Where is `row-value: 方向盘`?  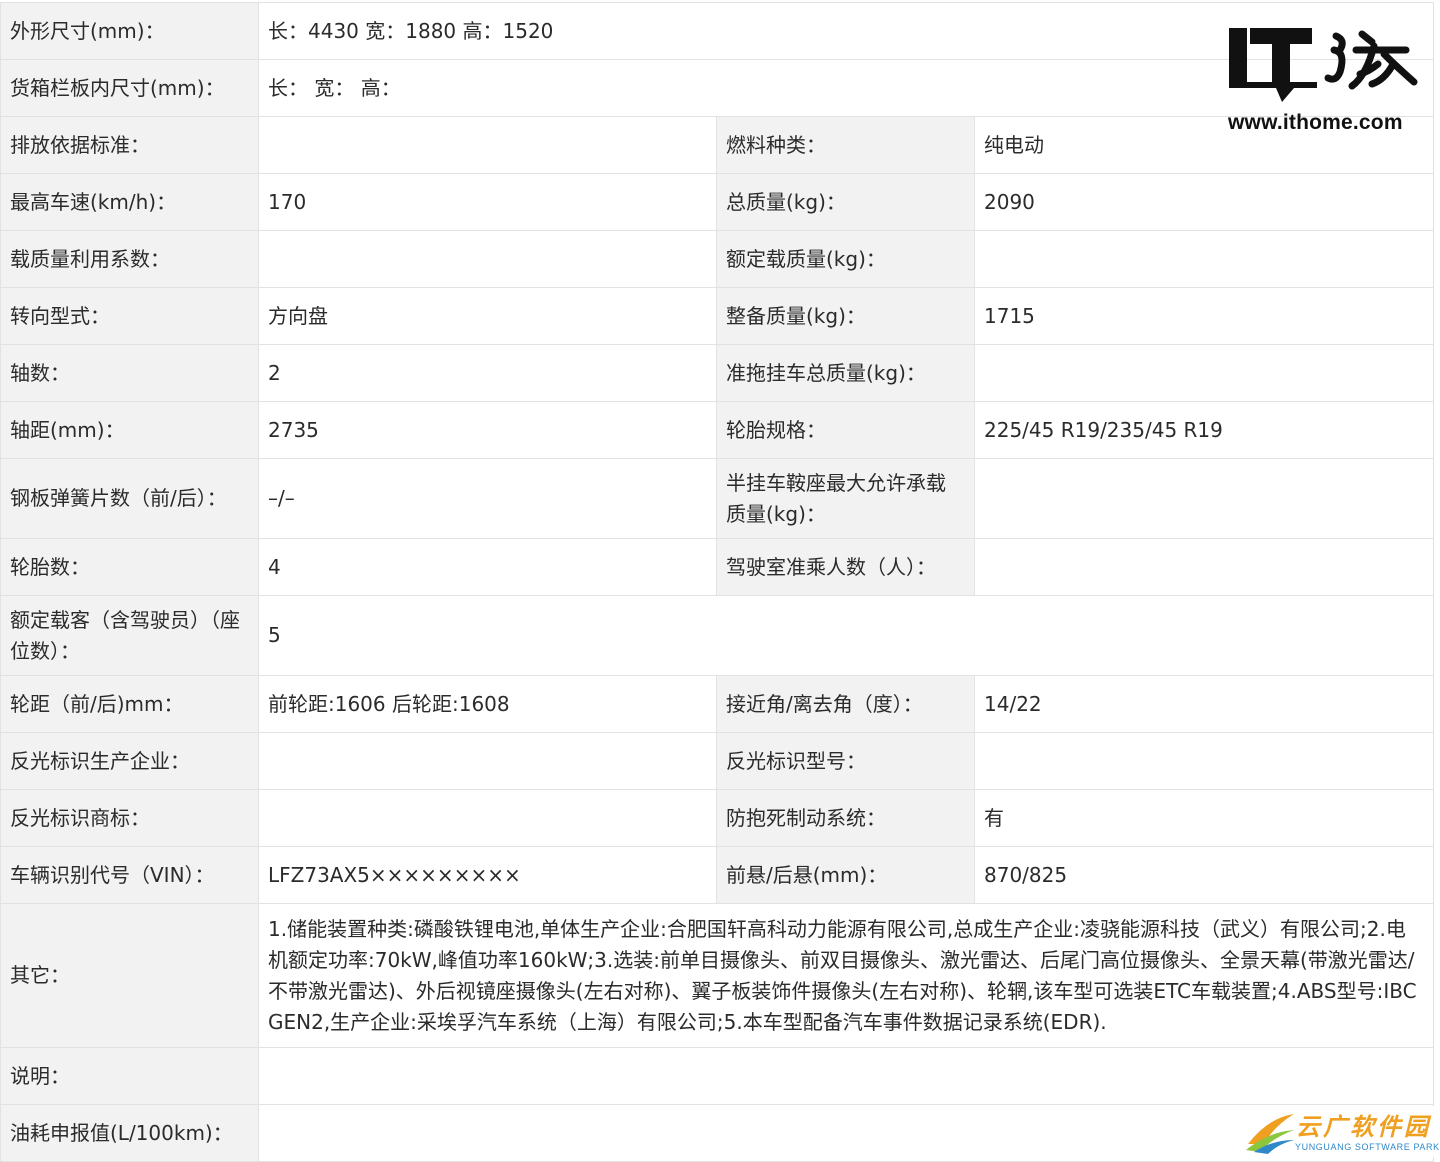 row-value: 方向盘 is located at coordinates (487, 316).